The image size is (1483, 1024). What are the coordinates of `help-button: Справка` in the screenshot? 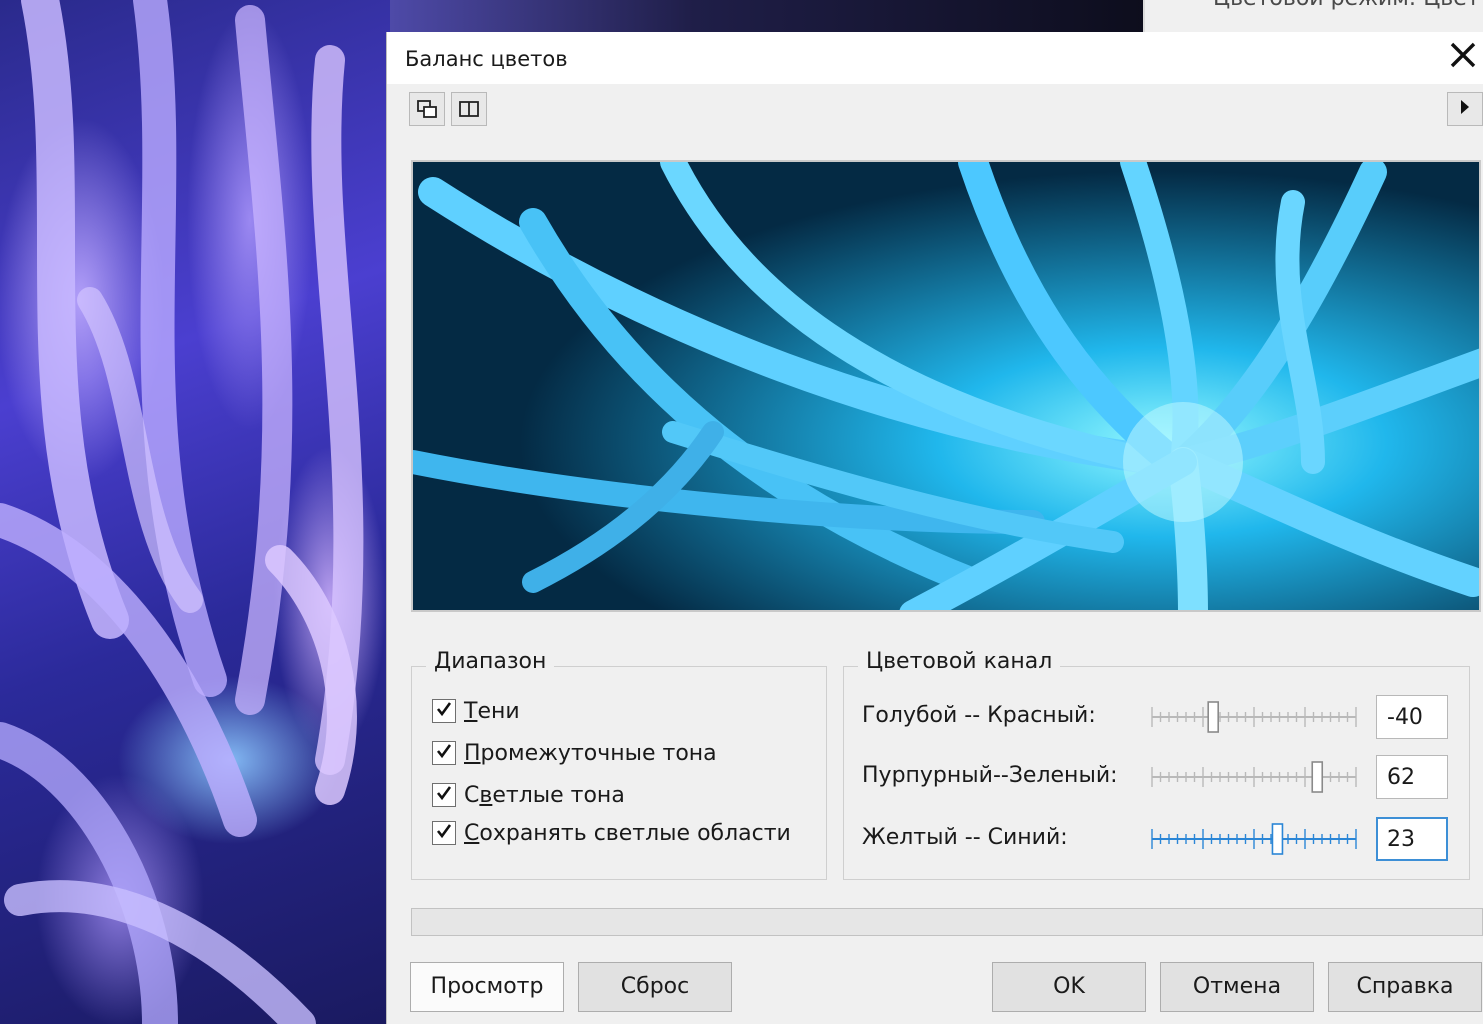 It's located at (1405, 987).